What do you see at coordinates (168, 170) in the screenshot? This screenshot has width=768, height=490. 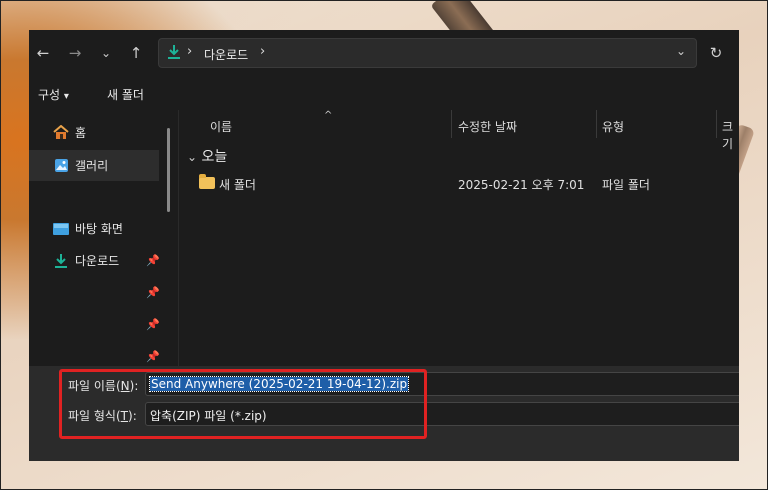 I see `sidebar-scrollbar` at bounding box center [168, 170].